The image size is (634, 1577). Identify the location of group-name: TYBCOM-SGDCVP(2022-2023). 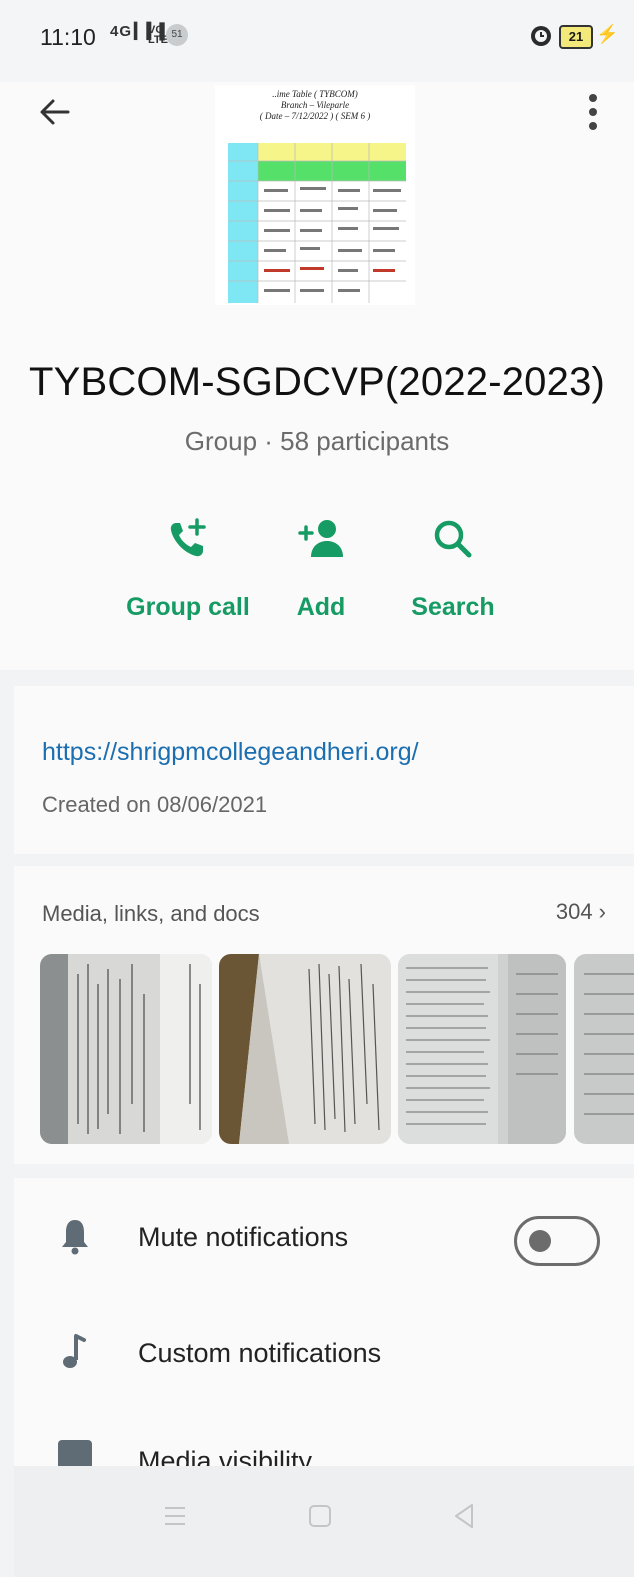
(317, 382).